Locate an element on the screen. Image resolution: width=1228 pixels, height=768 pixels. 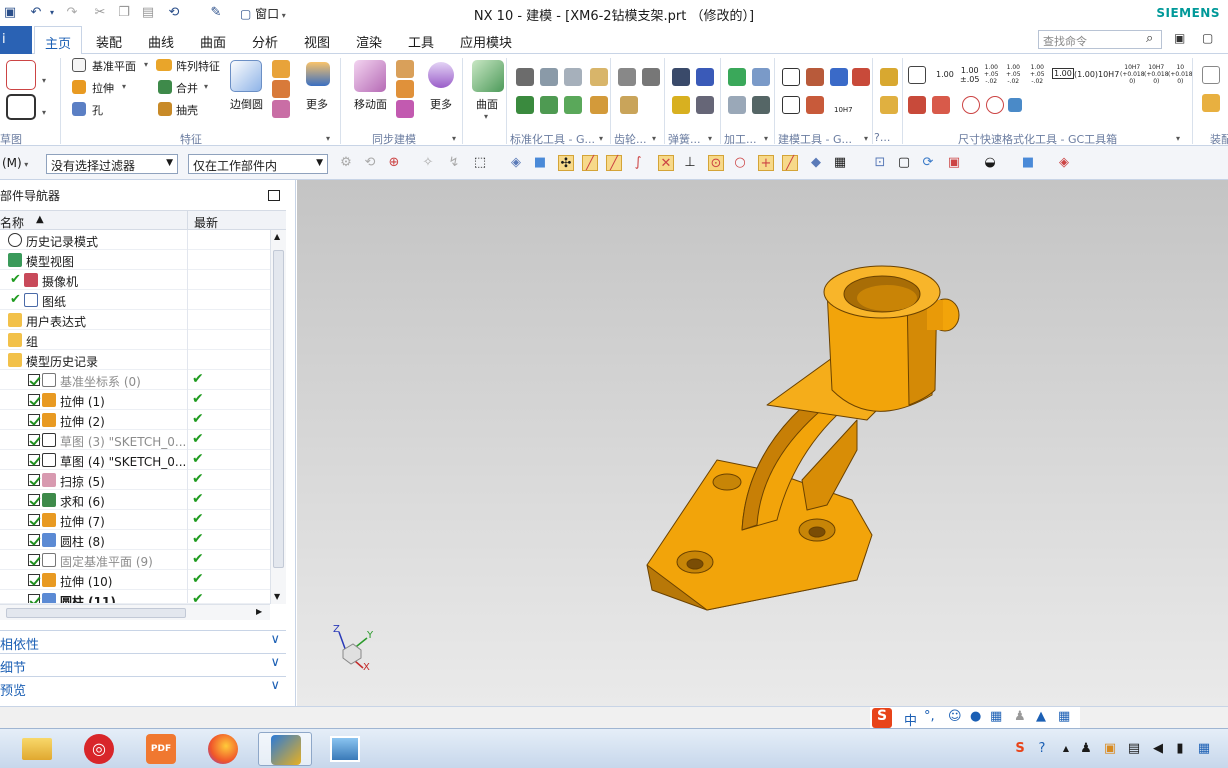
sketch-dropdown-icon: ▾ is located at coordinates (44, 80).